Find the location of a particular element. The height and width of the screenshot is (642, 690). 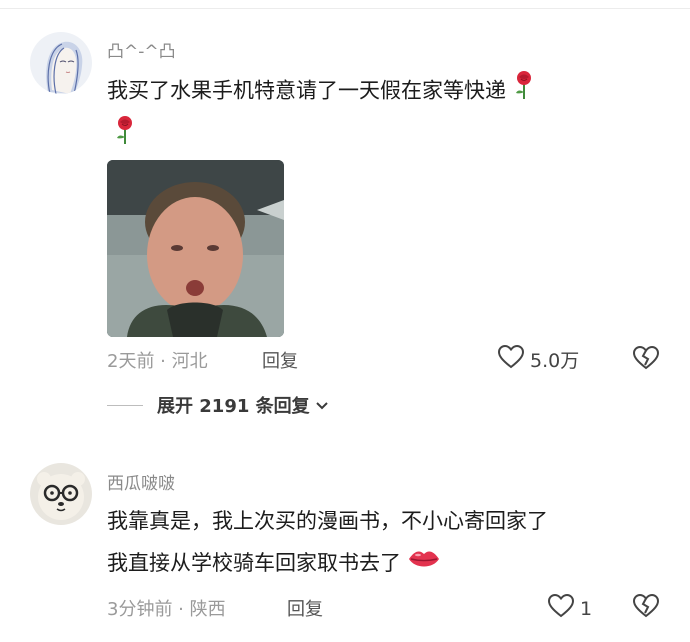

comment-image is located at coordinates (195, 248).